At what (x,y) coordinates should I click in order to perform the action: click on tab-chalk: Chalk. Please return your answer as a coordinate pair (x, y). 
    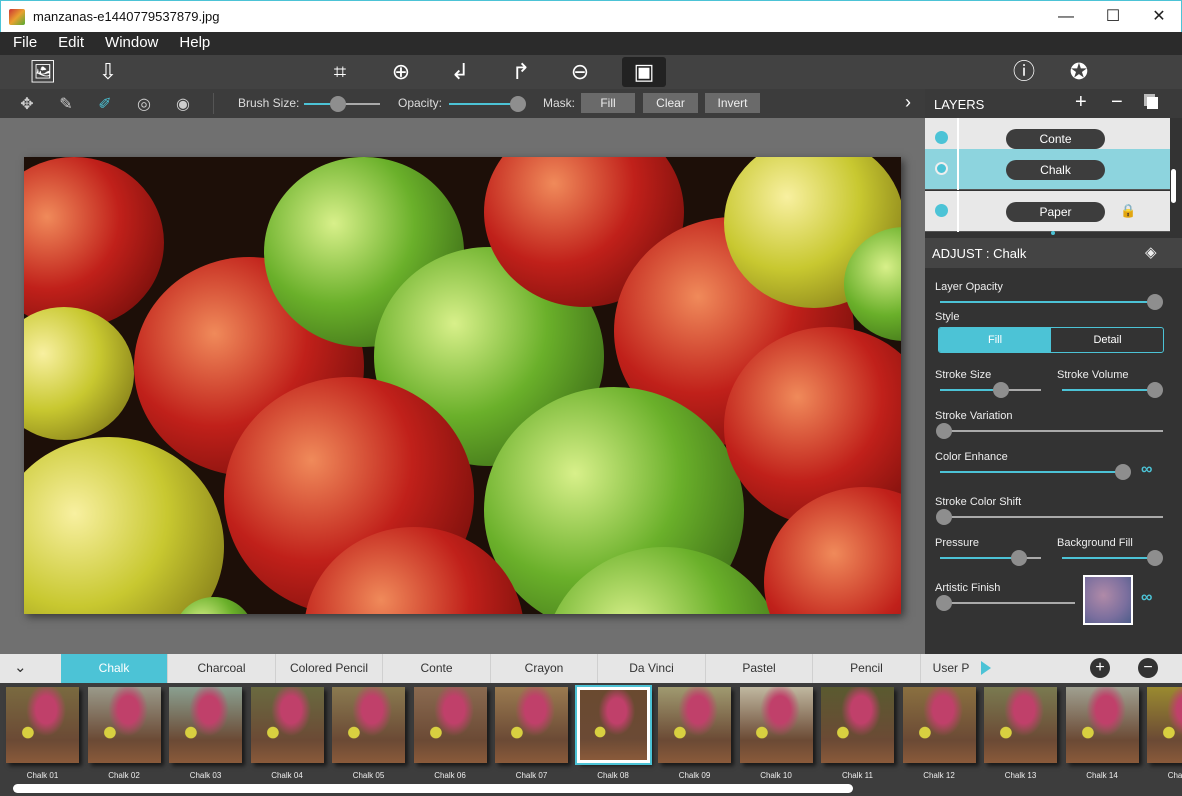
    Looking at the image, I should click on (114, 668).